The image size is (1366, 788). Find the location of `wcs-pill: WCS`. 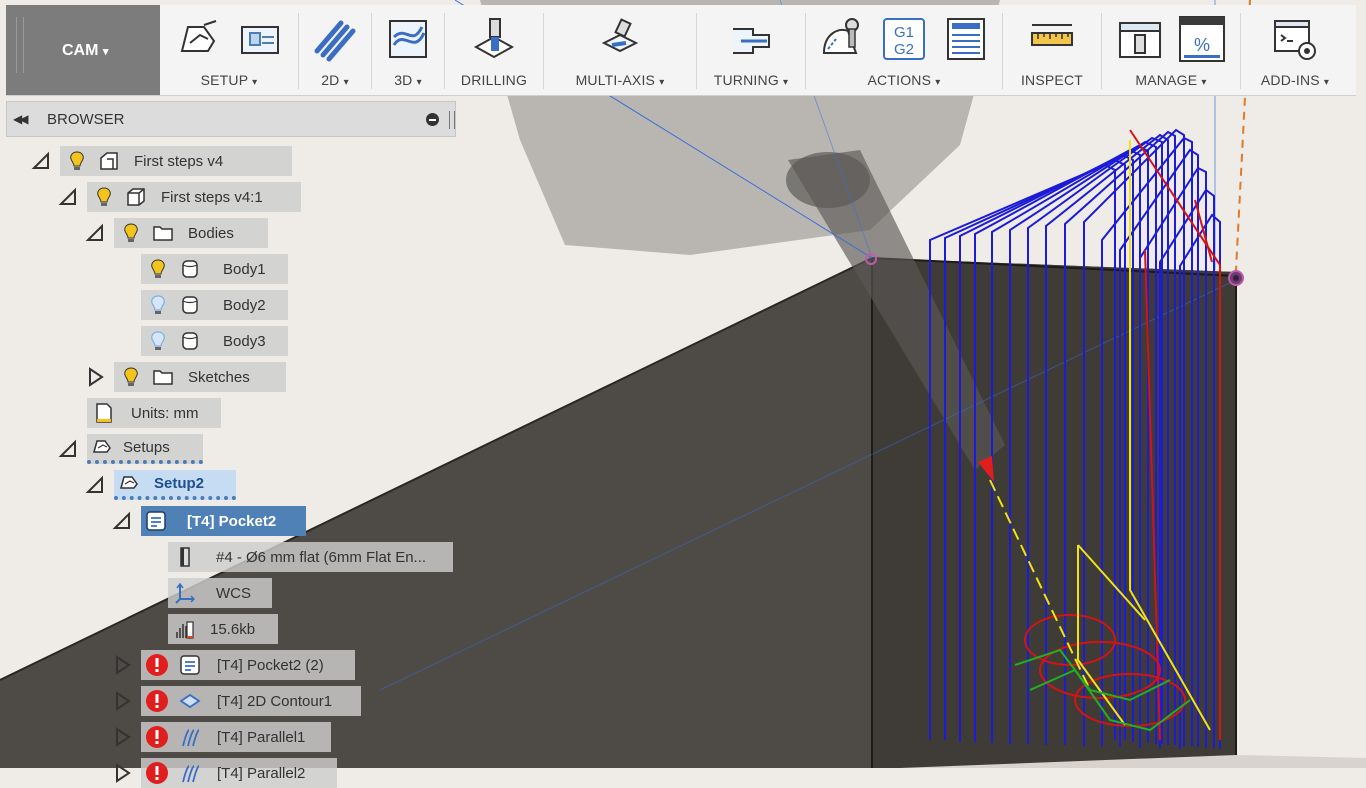

wcs-pill: WCS is located at coordinates (220, 593).